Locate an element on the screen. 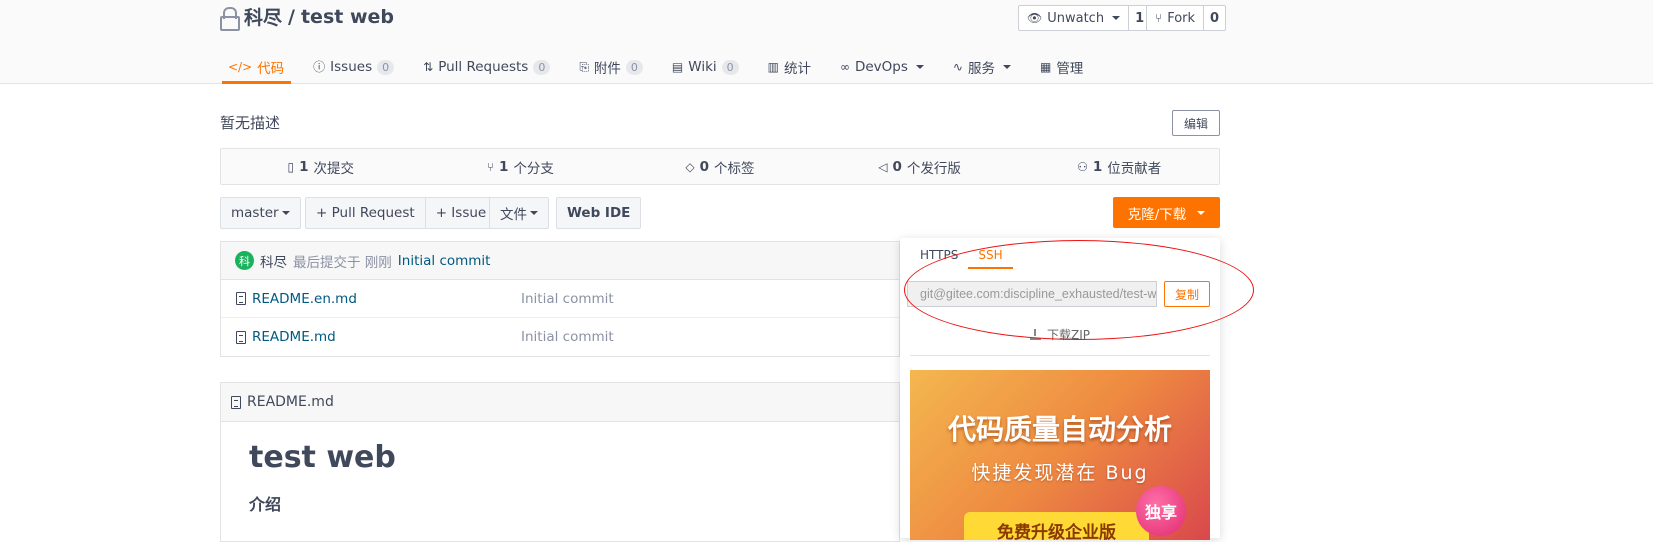 This screenshot has height=542, width=1653. files-dropdown: 文件 is located at coordinates (519, 213).